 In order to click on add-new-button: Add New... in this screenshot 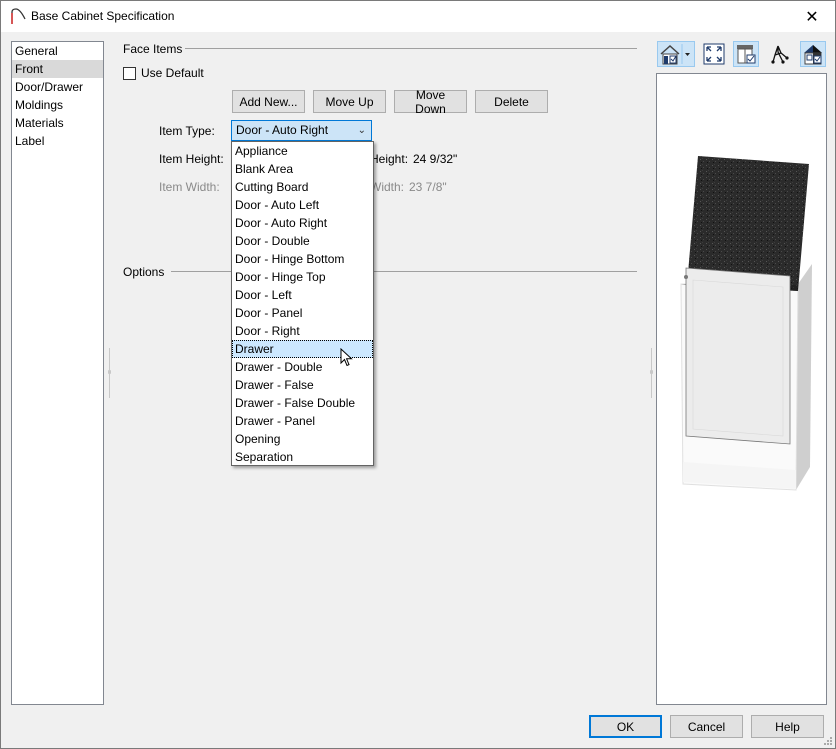, I will do `click(268, 101)`.